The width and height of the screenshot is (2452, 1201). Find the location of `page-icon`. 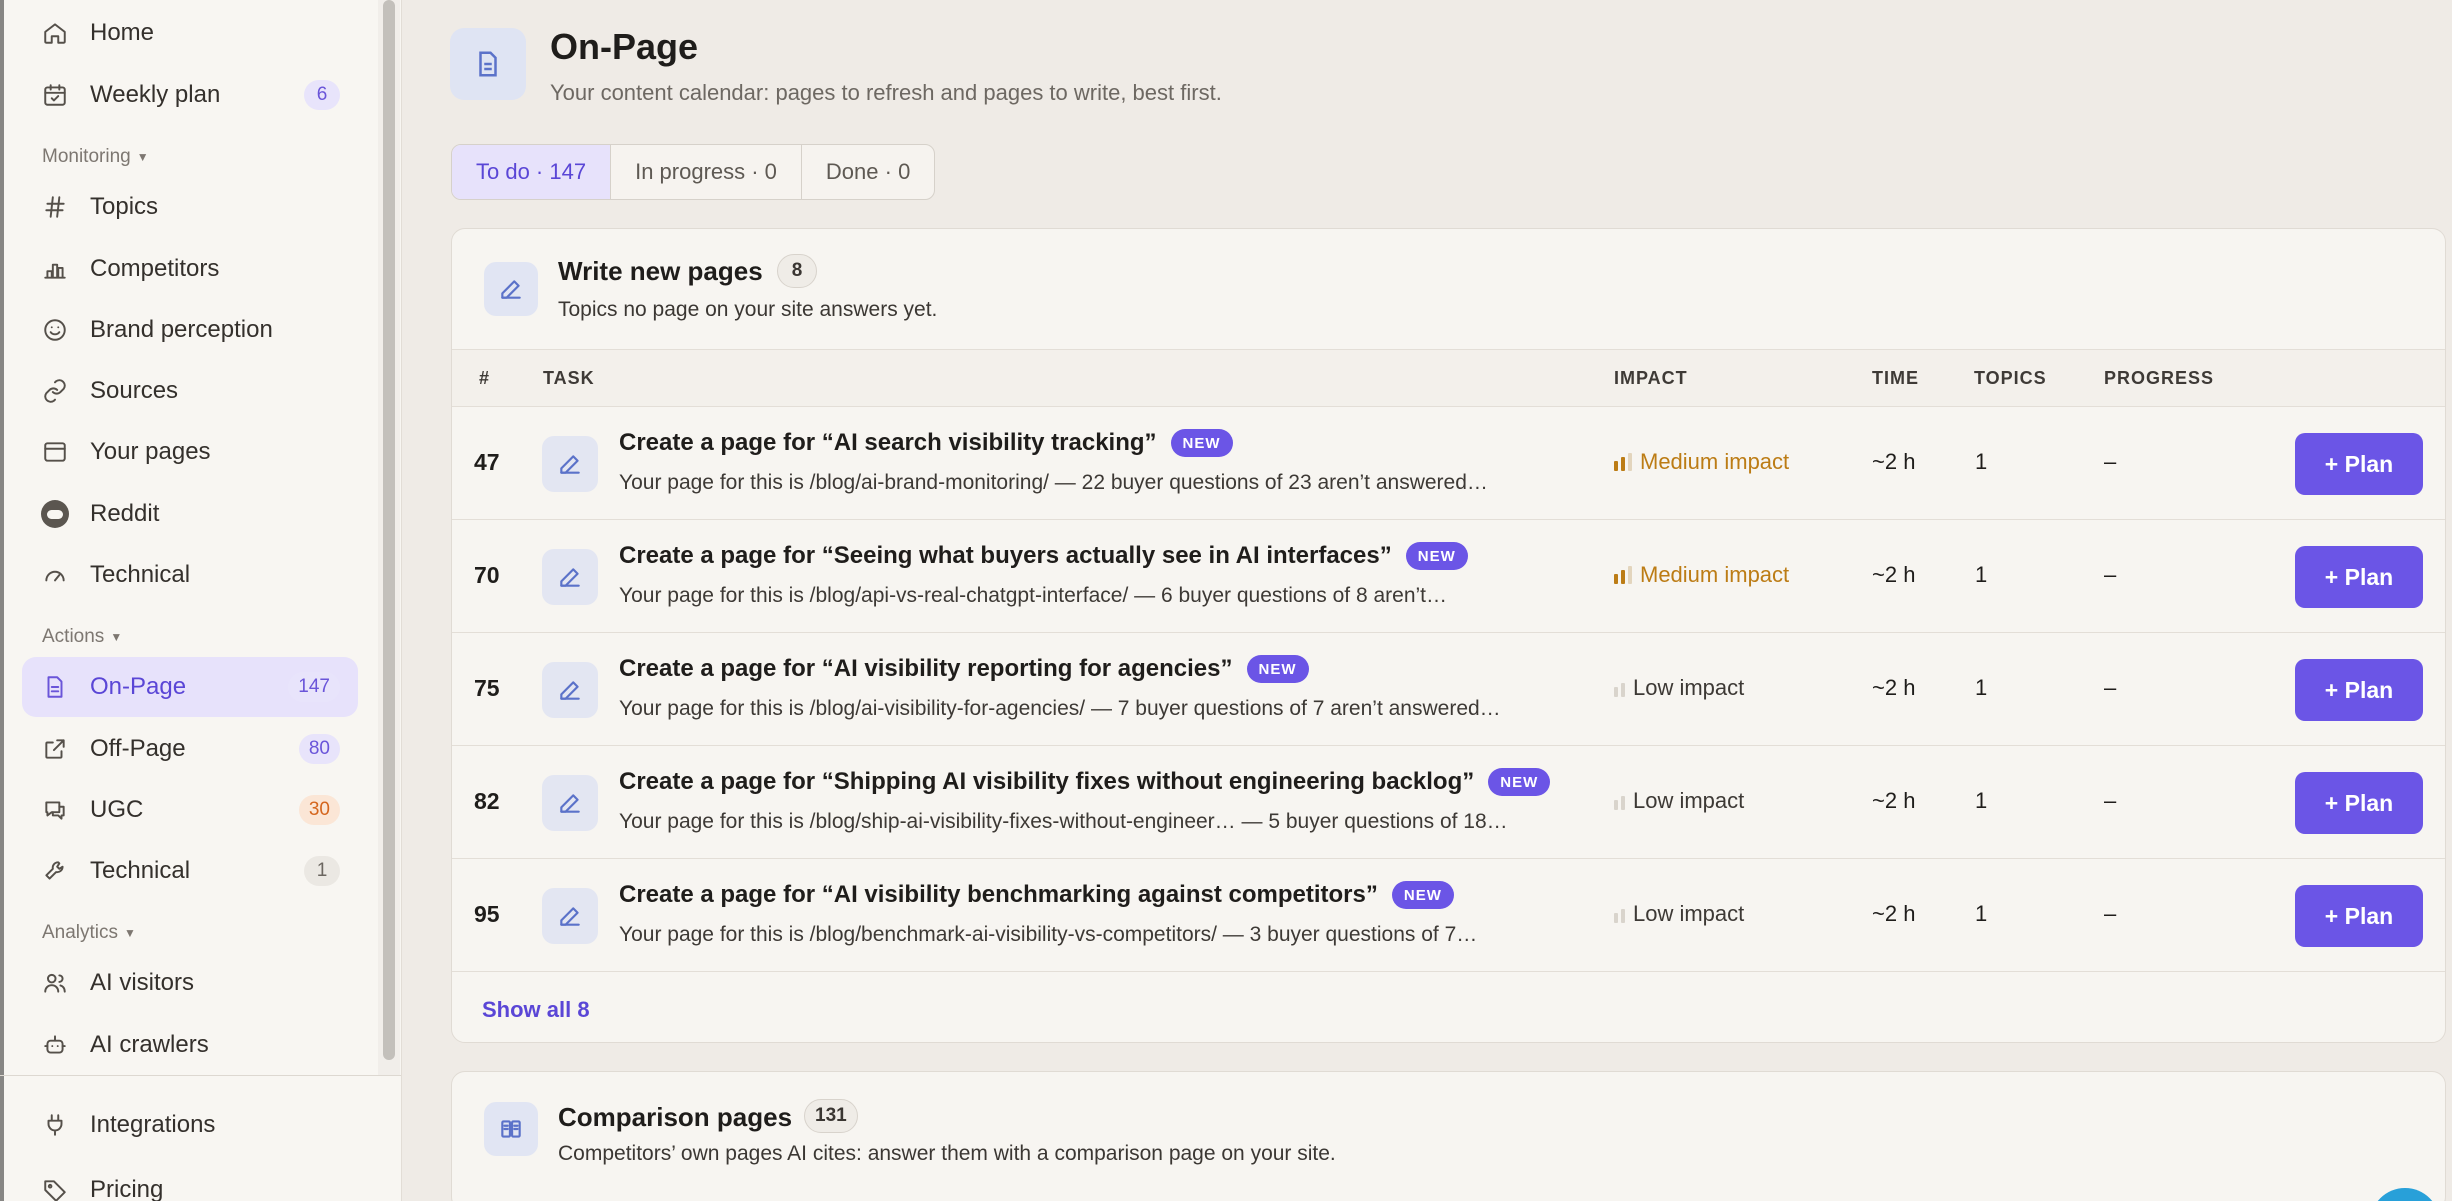

page-icon is located at coordinates (488, 64).